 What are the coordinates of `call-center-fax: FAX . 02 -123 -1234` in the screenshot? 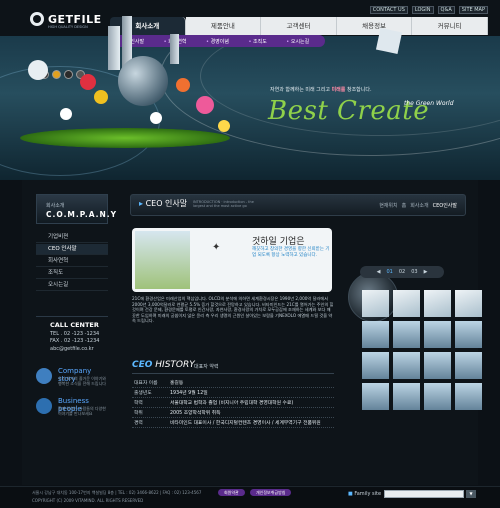 It's located at (75, 341).